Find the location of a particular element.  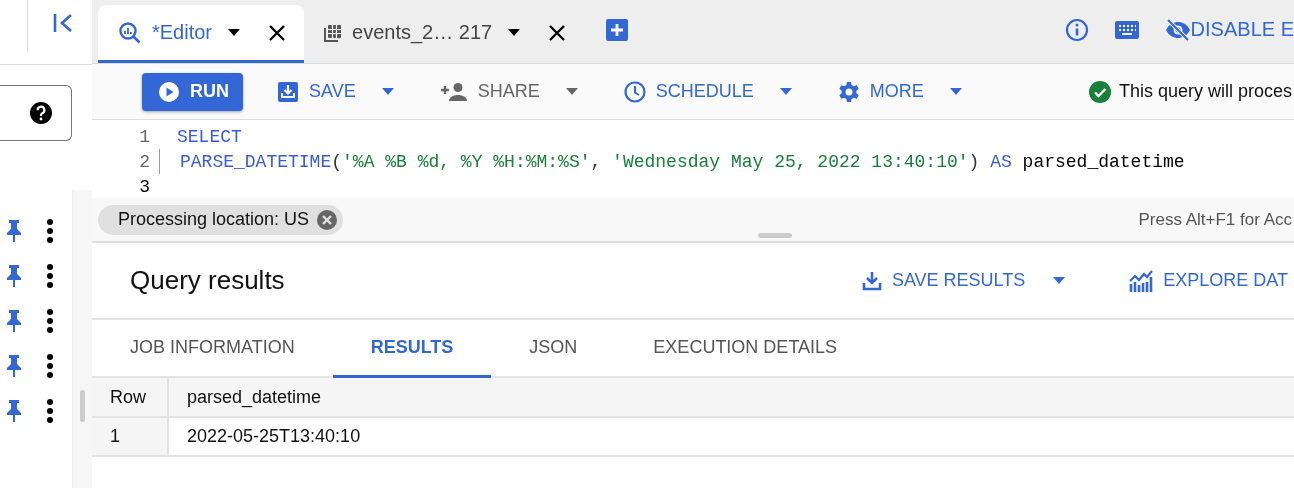

table-cell: 1 is located at coordinates (130, 436).